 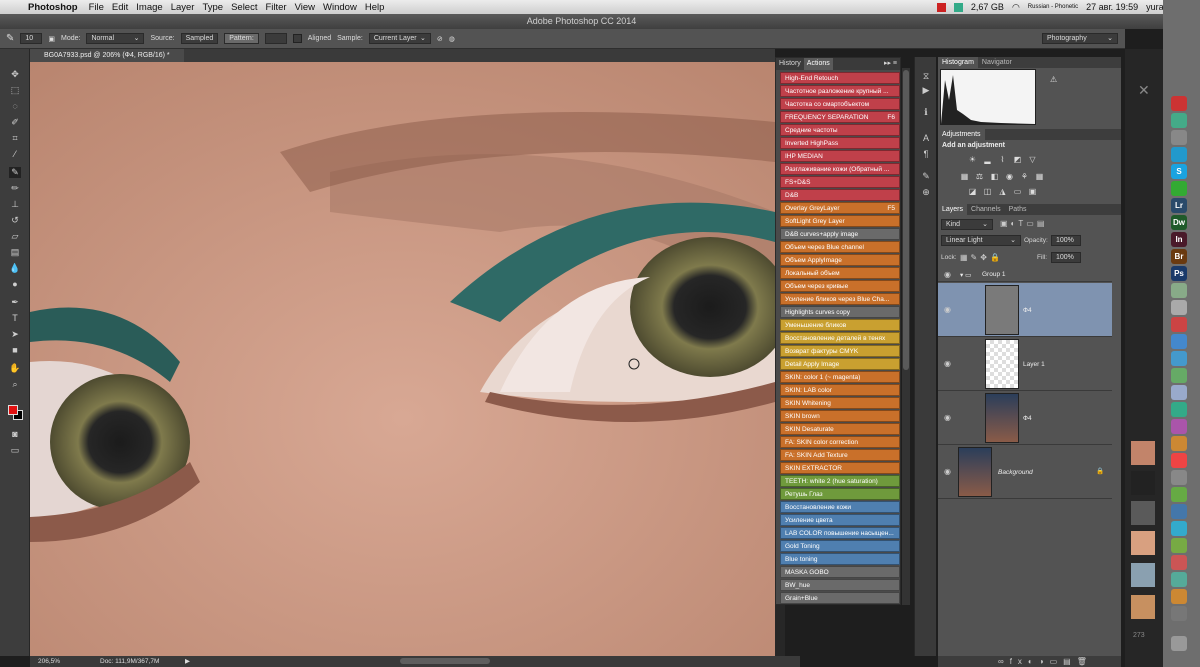 What do you see at coordinates (840, 234) in the screenshot?
I see `action-item: D&B curves+apply image` at bounding box center [840, 234].